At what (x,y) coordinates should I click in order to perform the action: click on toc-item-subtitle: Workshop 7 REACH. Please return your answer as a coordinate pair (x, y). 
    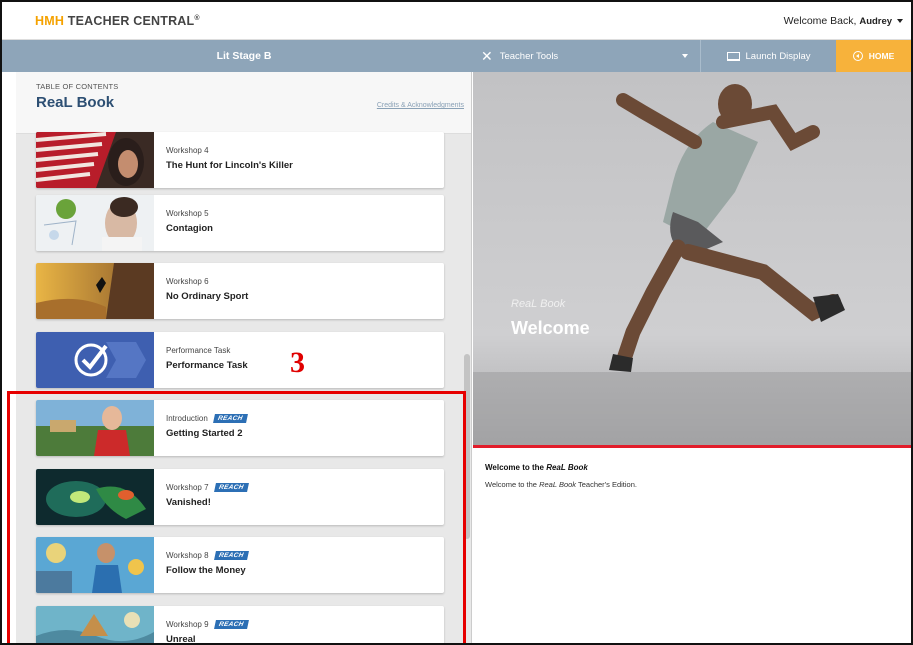
    Looking at the image, I should click on (207, 487).